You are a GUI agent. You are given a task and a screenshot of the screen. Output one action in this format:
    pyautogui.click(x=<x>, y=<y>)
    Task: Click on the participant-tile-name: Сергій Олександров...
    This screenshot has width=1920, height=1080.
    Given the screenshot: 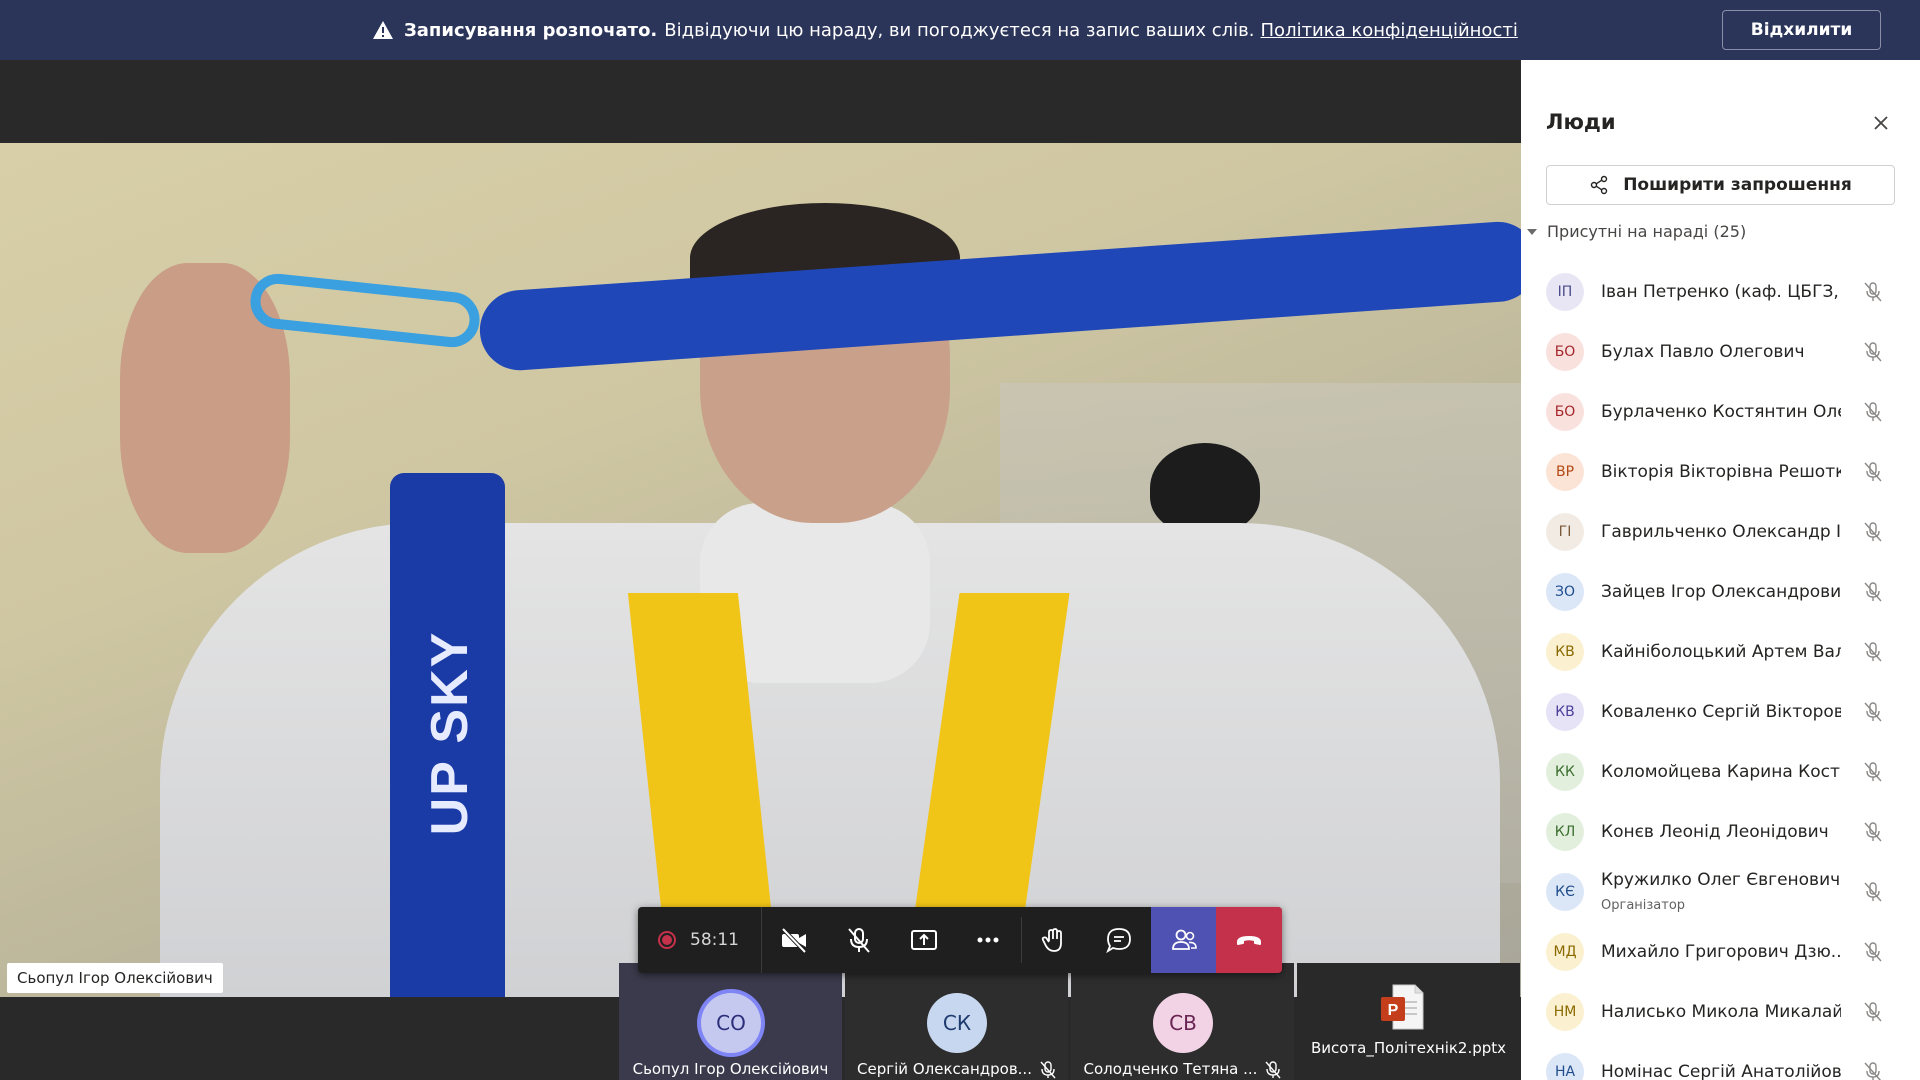 What is the action you would take?
    pyautogui.click(x=956, y=1069)
    